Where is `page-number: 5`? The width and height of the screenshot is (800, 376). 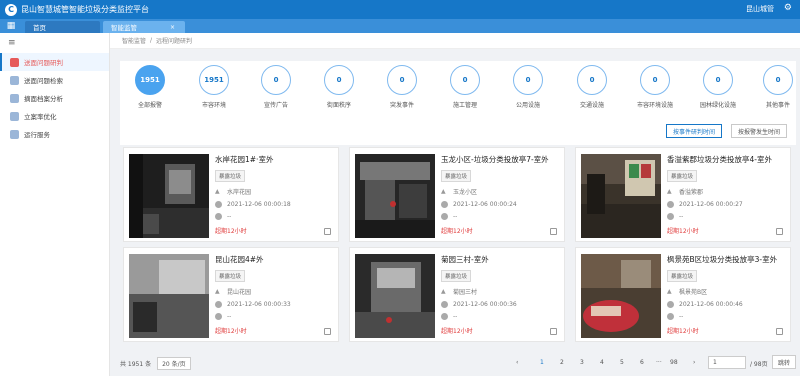
page-number: 5 is located at coordinates (622, 362).